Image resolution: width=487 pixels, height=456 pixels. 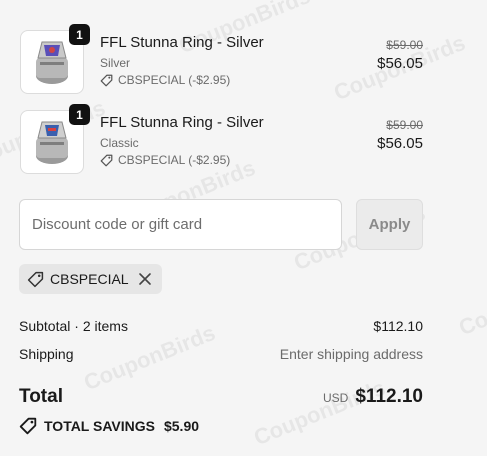 What do you see at coordinates (389, 396) in the screenshot?
I see `total-value: $112.10` at bounding box center [389, 396].